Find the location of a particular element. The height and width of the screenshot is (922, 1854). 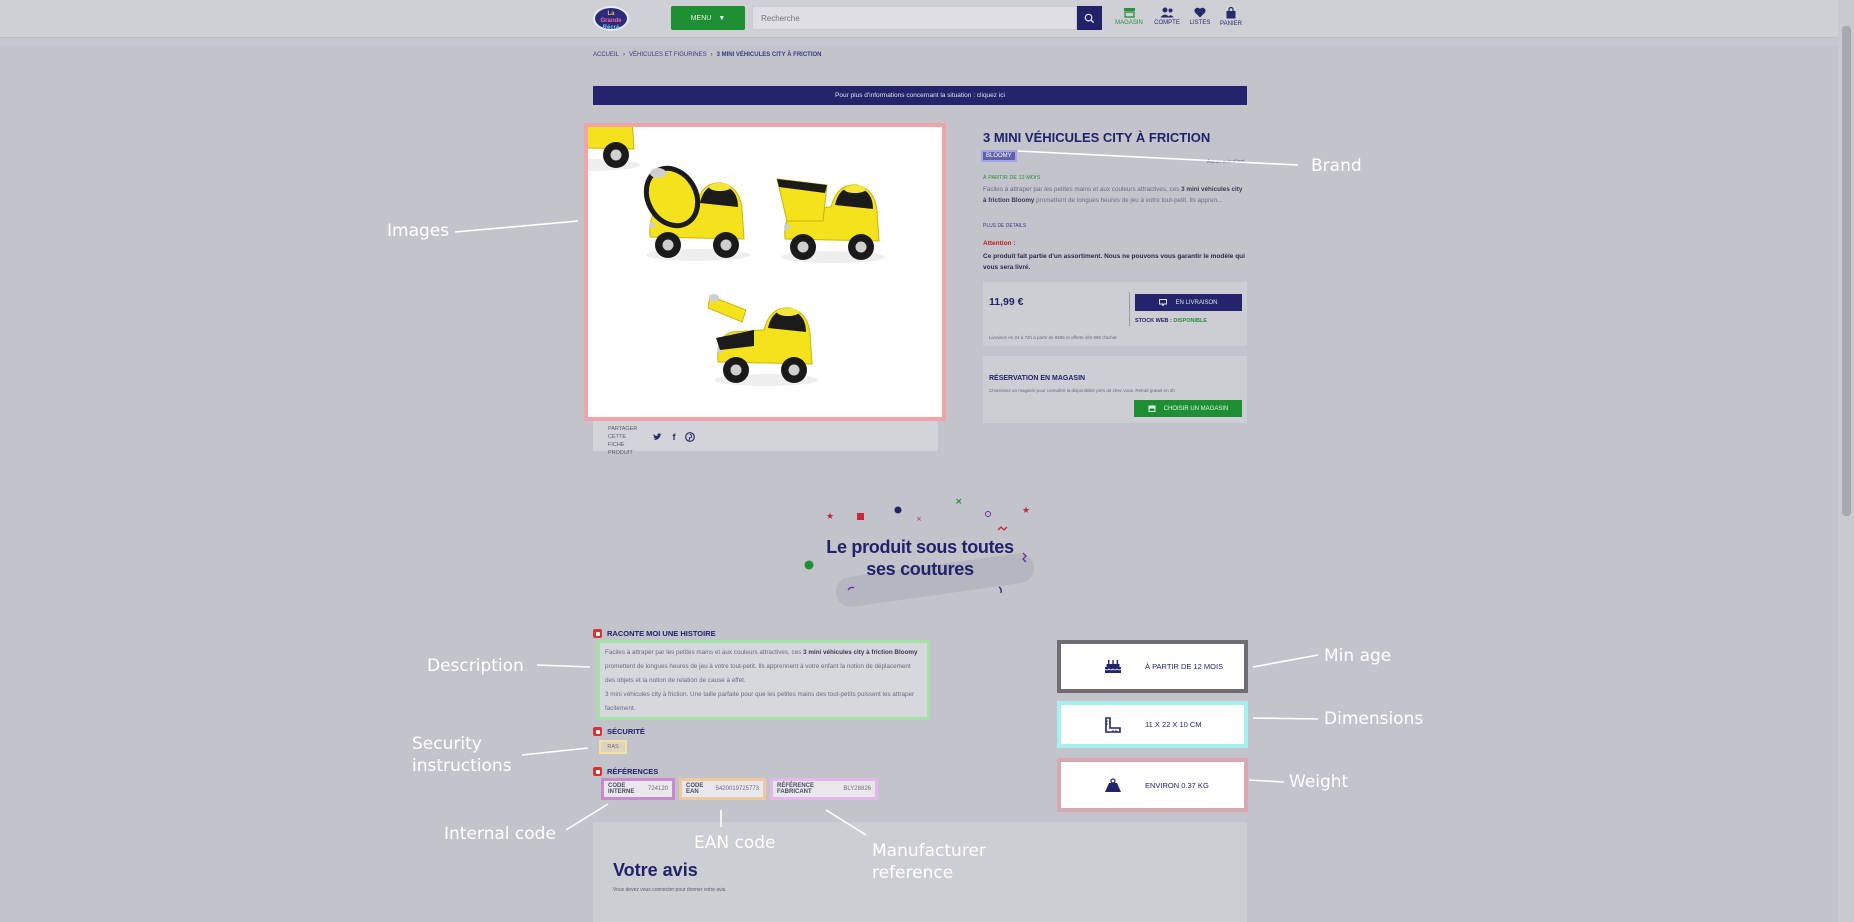

annotation-ean: EAN code is located at coordinates (735, 843).